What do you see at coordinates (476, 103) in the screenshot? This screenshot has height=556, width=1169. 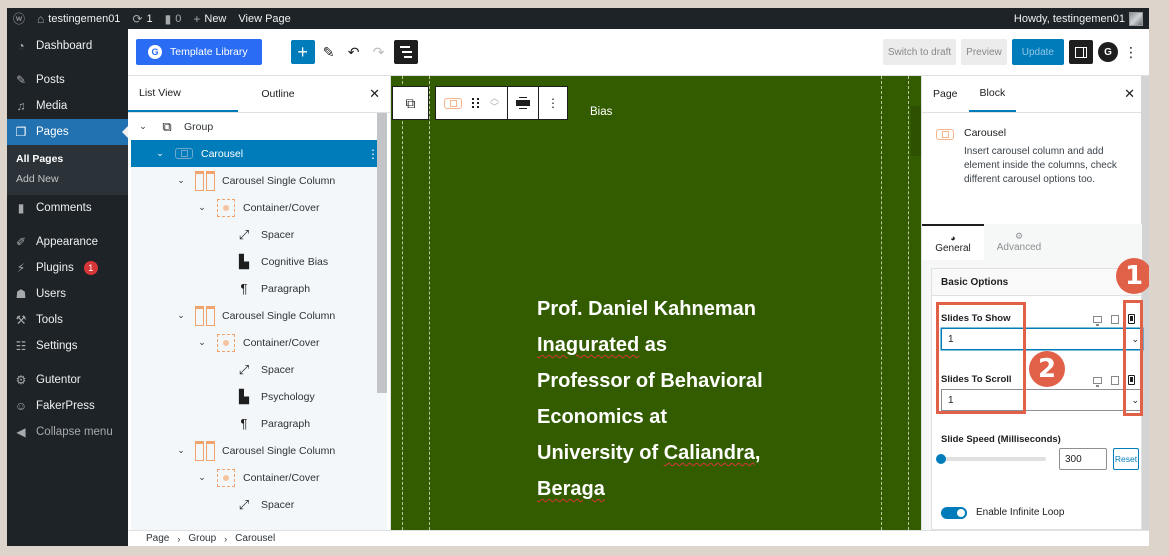 I see `drag-handle-icon` at bounding box center [476, 103].